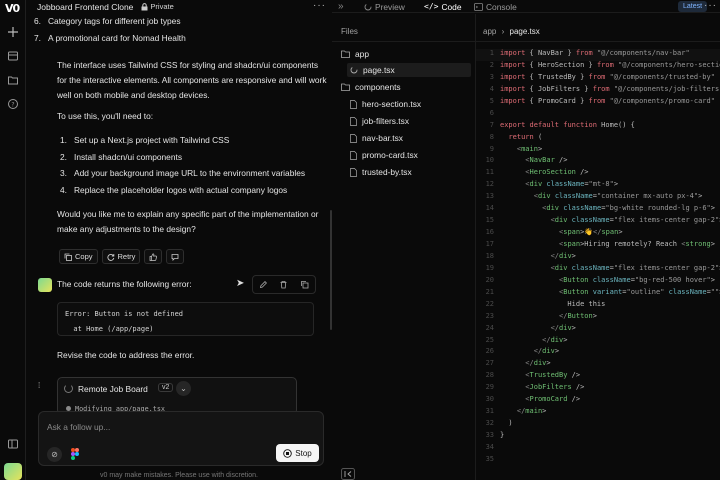 The width and height of the screenshot is (720, 480). What do you see at coordinates (153, 256) in the screenshot?
I see `thumbs-up-button` at bounding box center [153, 256].